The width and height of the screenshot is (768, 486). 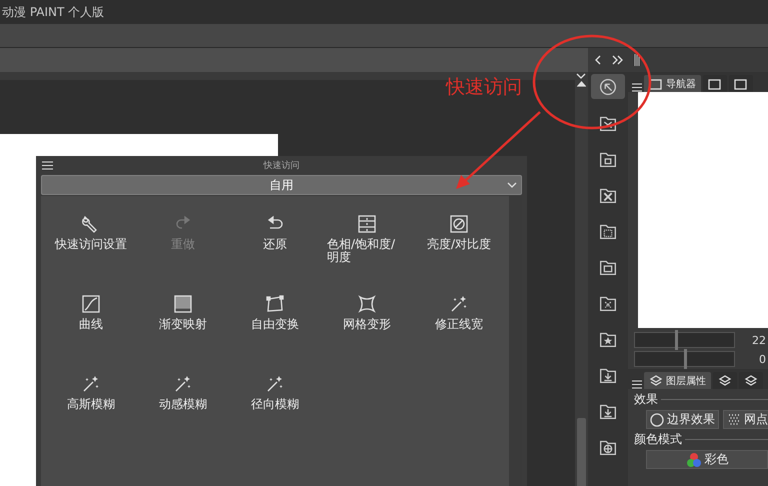 I want to click on scrollbar-track, so click(x=581, y=283).